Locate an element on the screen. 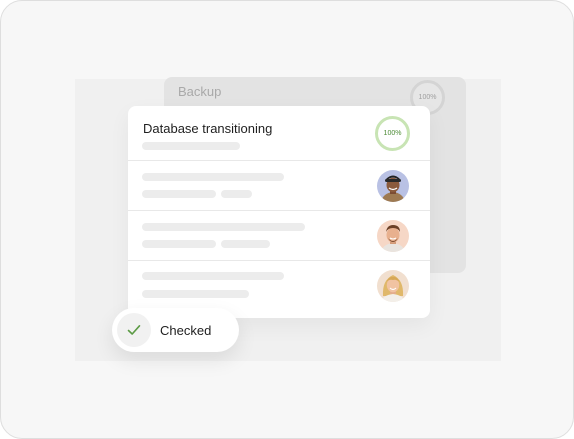 This screenshot has height=439, width=574. progress-ring: 100% is located at coordinates (392, 133).